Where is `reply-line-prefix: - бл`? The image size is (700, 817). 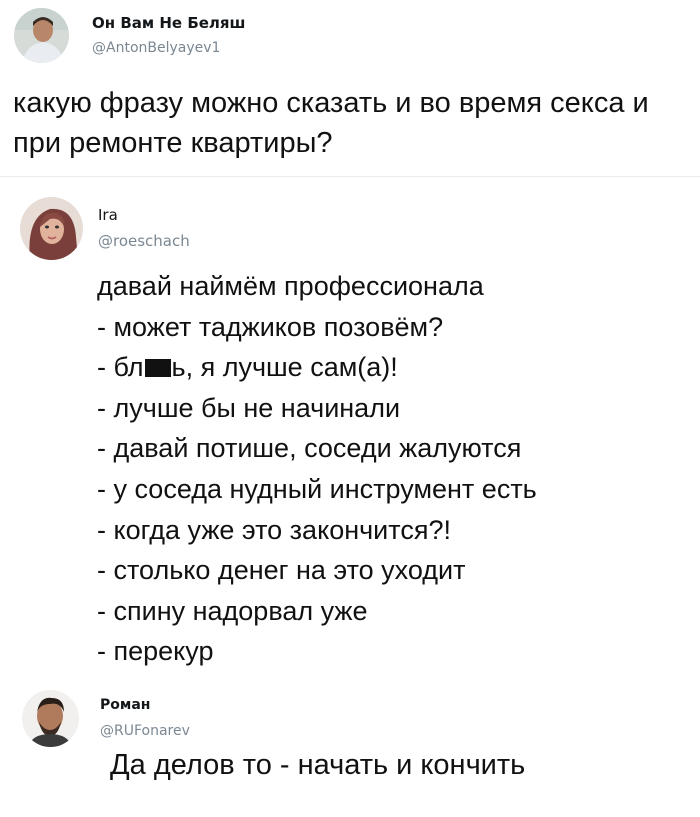 reply-line-prefix: - бл is located at coordinates (120, 367).